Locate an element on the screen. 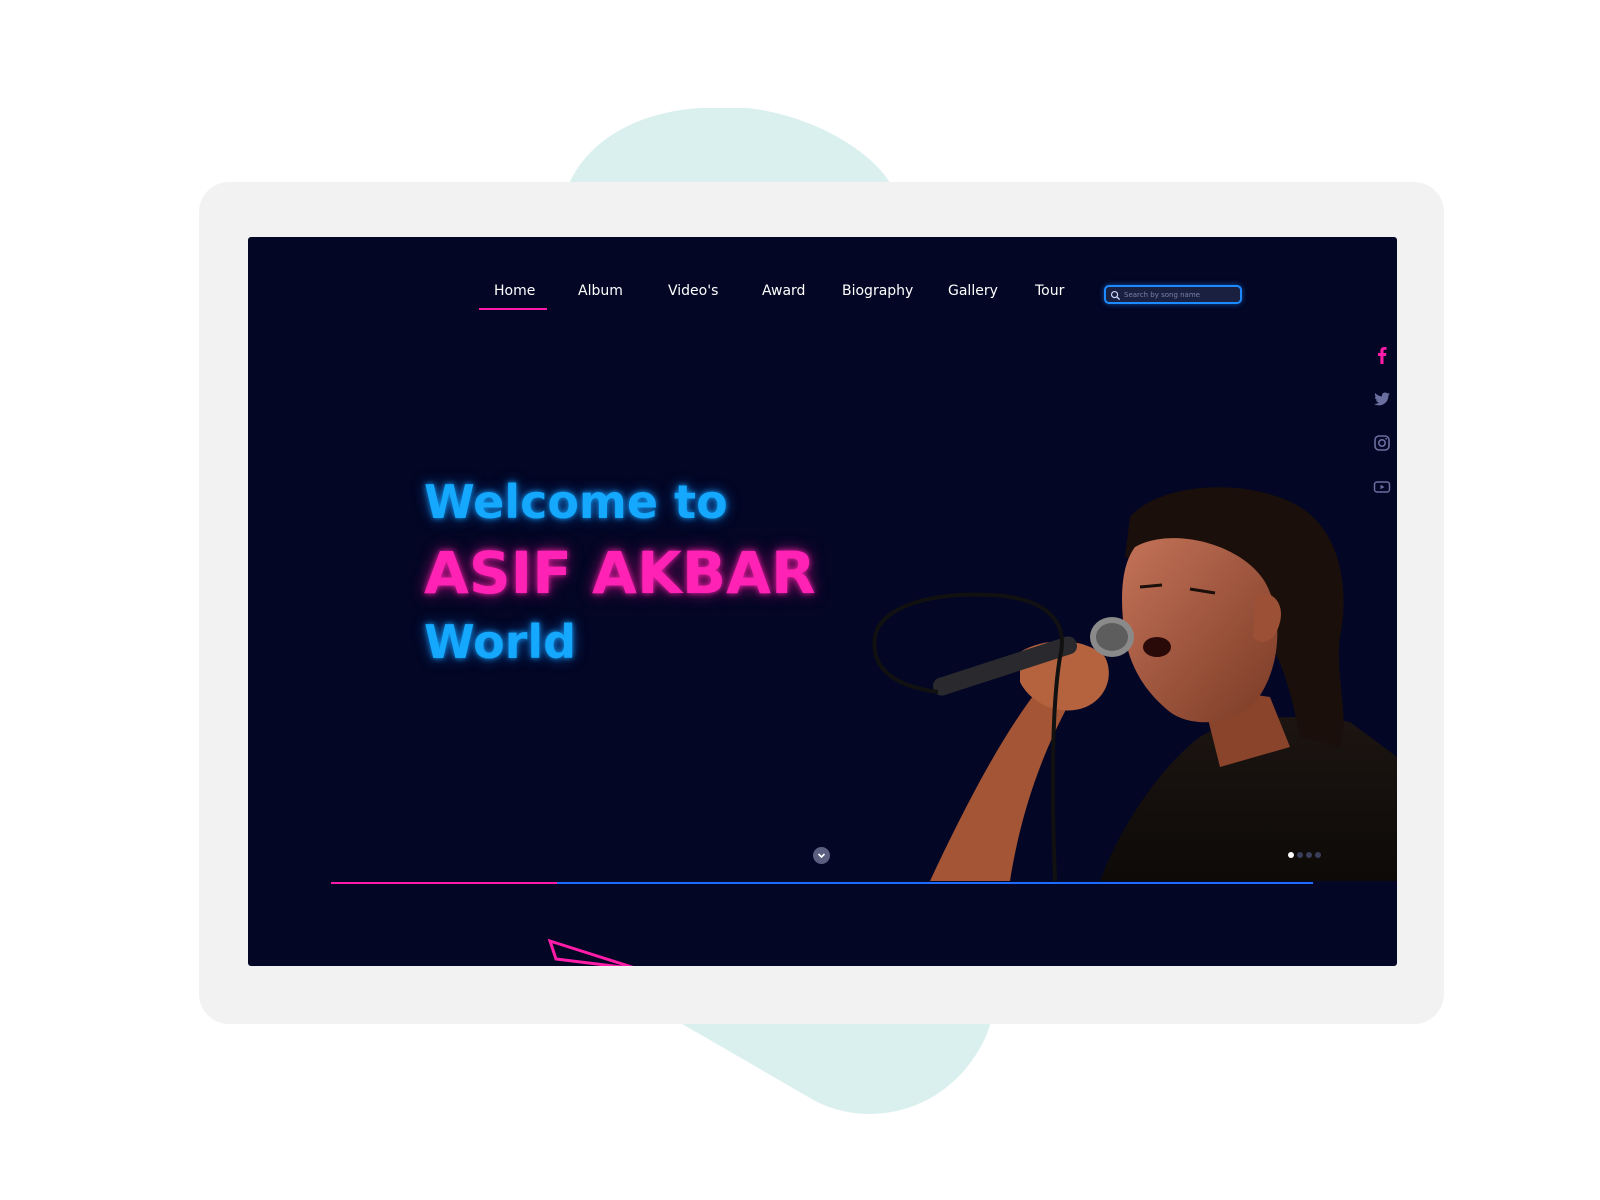 The width and height of the screenshot is (1600, 1200). instagram-icon is located at coordinates (1382, 443).